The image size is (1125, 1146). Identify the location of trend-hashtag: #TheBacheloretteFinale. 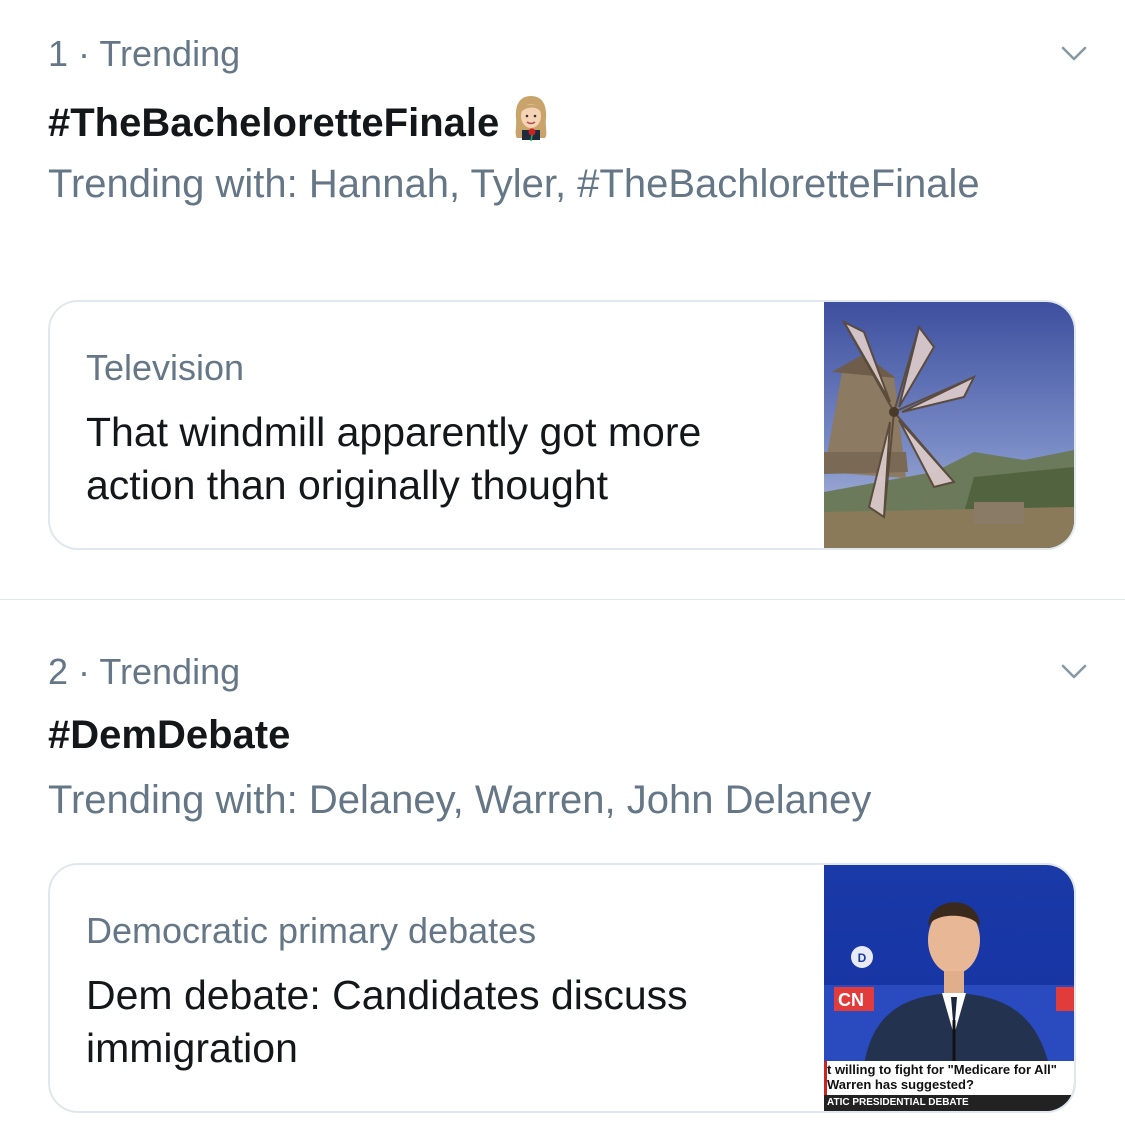
(299, 123).